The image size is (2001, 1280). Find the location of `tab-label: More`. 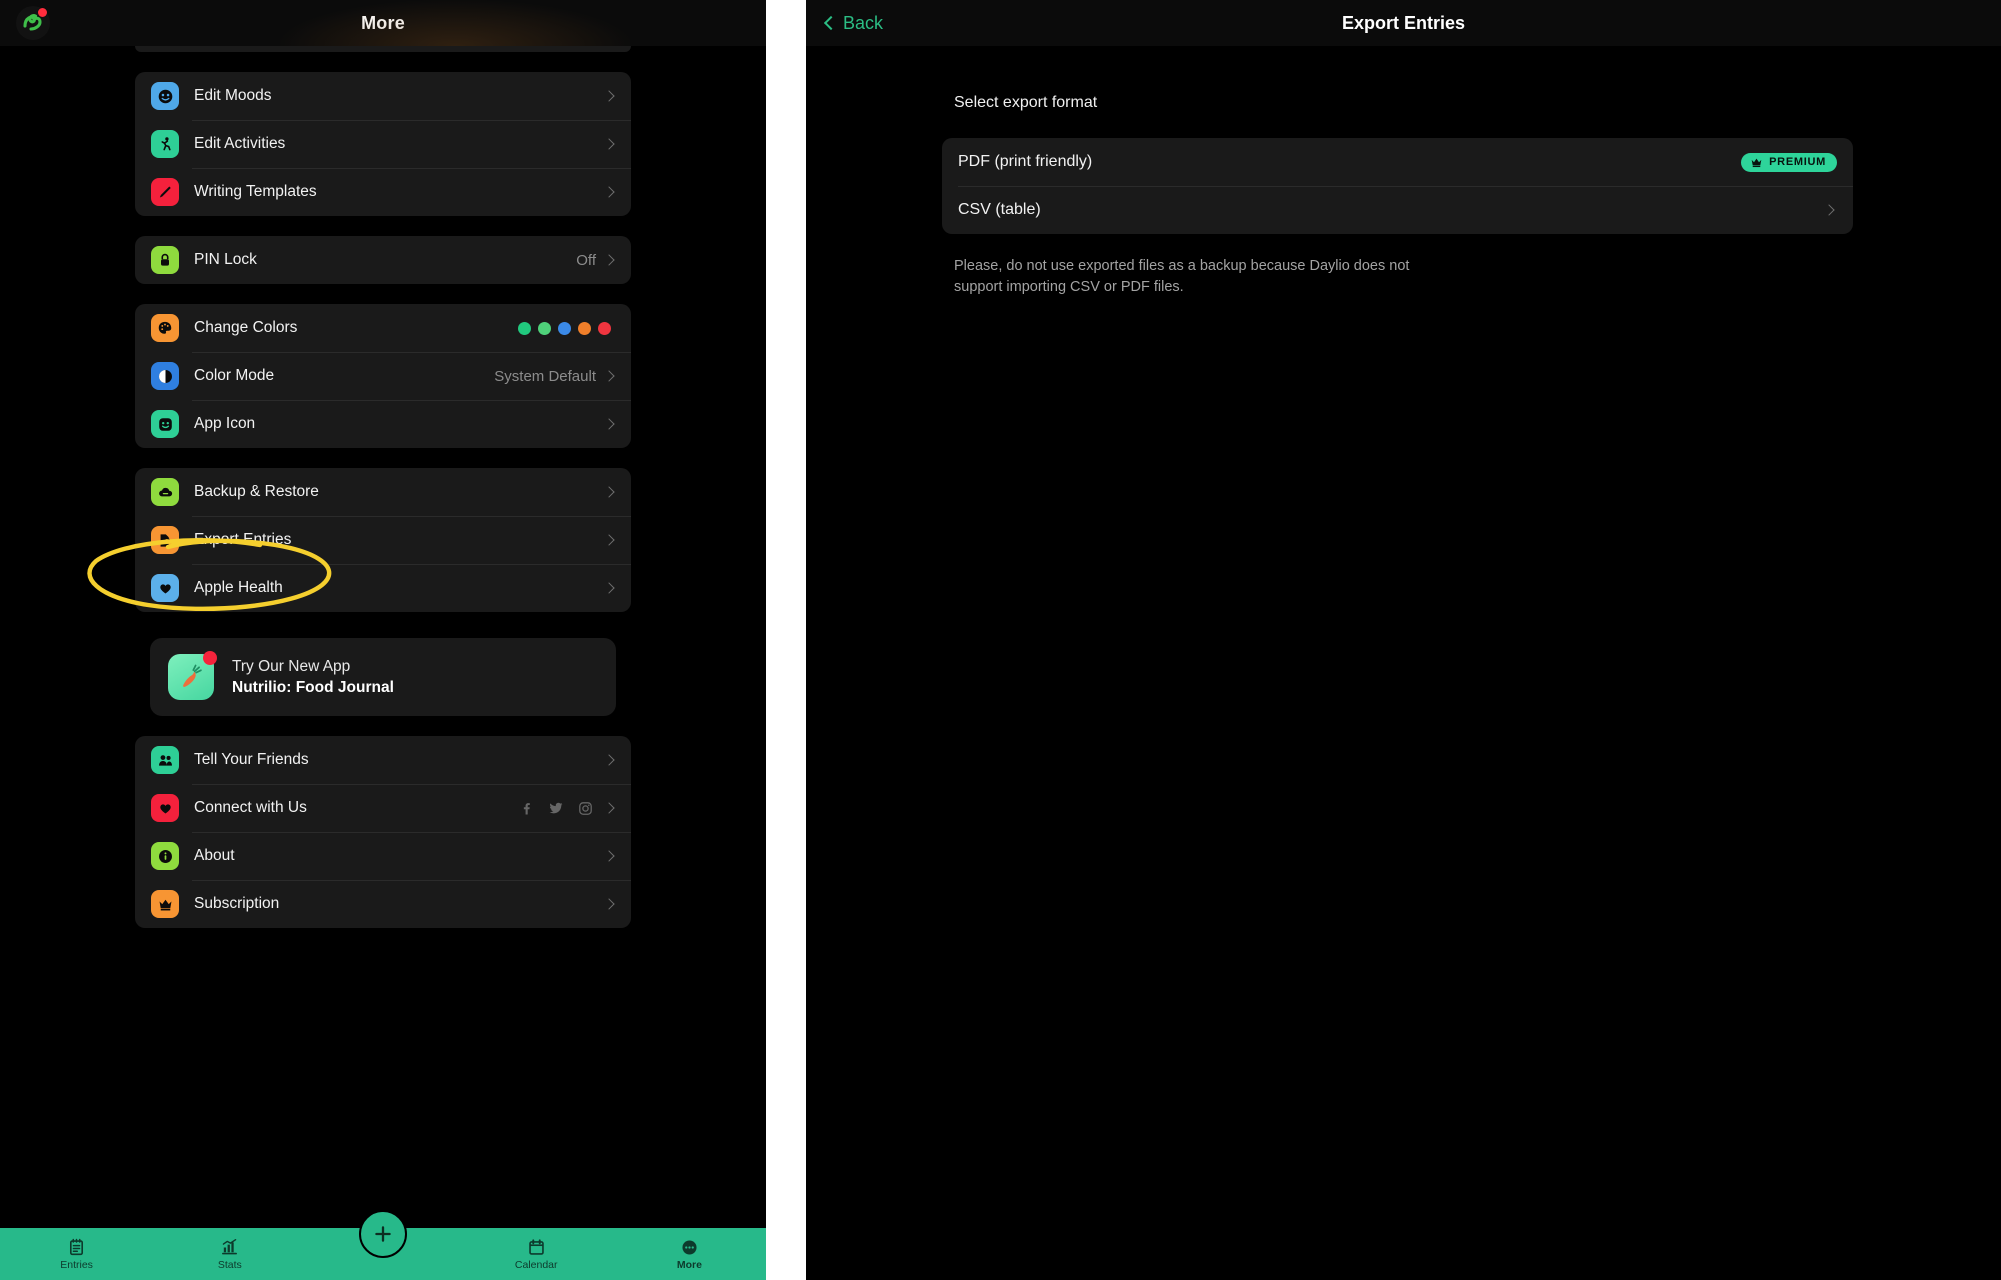

tab-label: More is located at coordinates (689, 1264).